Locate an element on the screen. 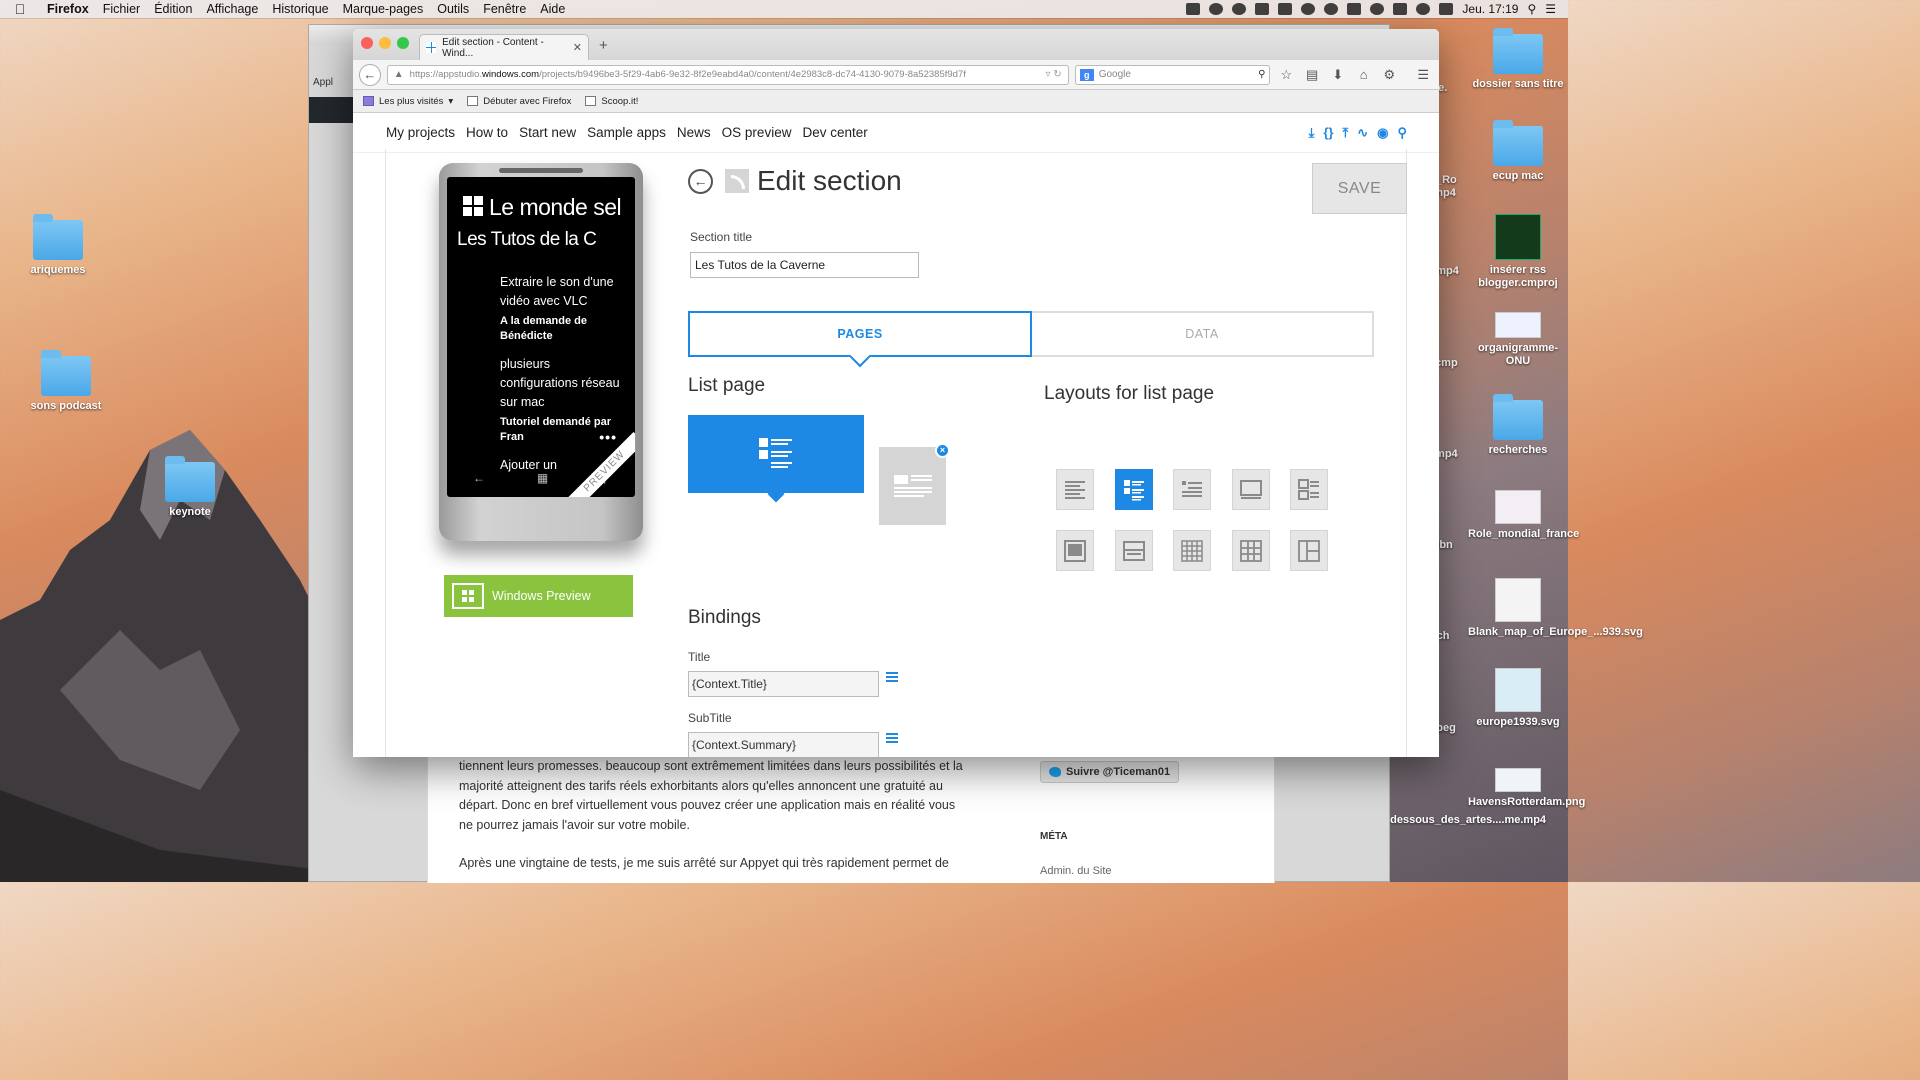 This screenshot has height=1080, width=1920. browser-tab-active: Edit section - Content - Wind... ✕ is located at coordinates (504, 47).